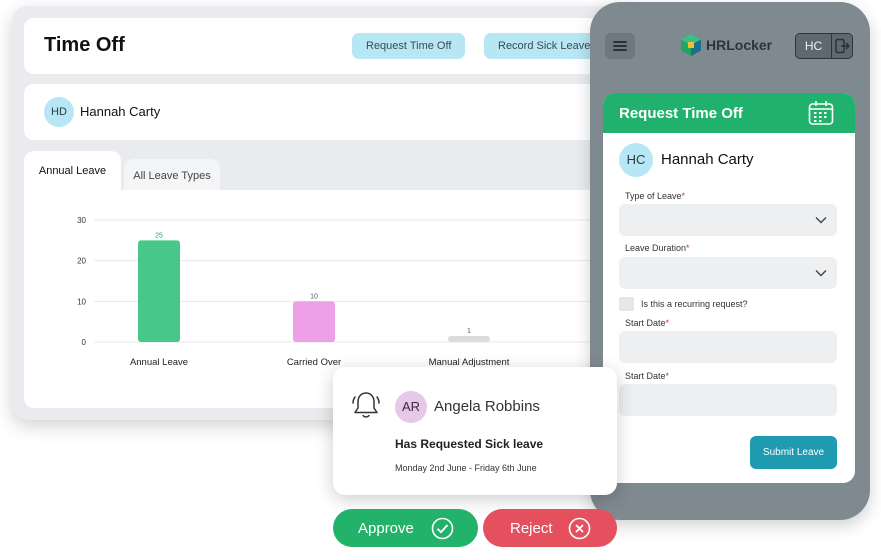  Describe the element at coordinates (159, 235) in the screenshot. I see `bar-data-label: 25` at that location.